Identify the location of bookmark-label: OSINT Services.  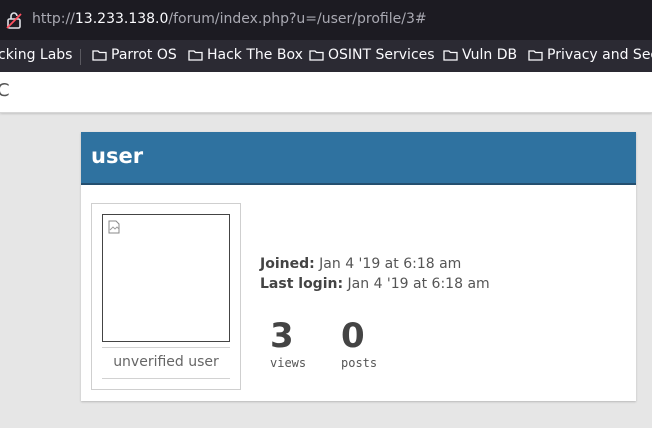
(381, 55).